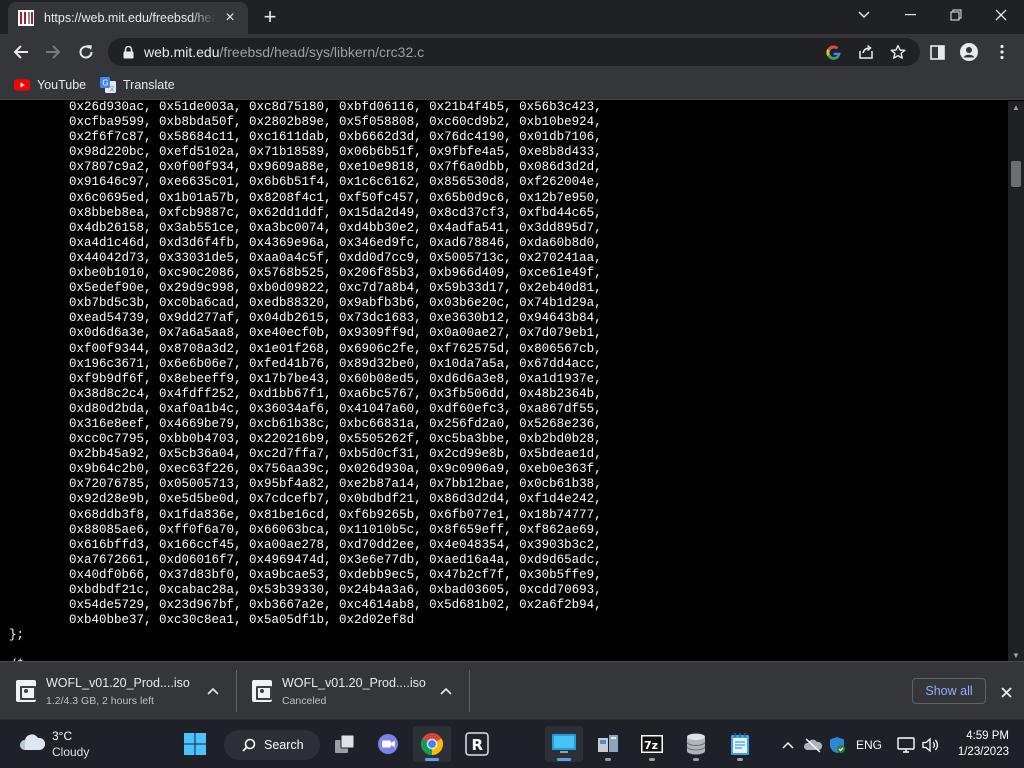  What do you see at coordinates (906, 745) in the screenshot?
I see `network-icon` at bounding box center [906, 745].